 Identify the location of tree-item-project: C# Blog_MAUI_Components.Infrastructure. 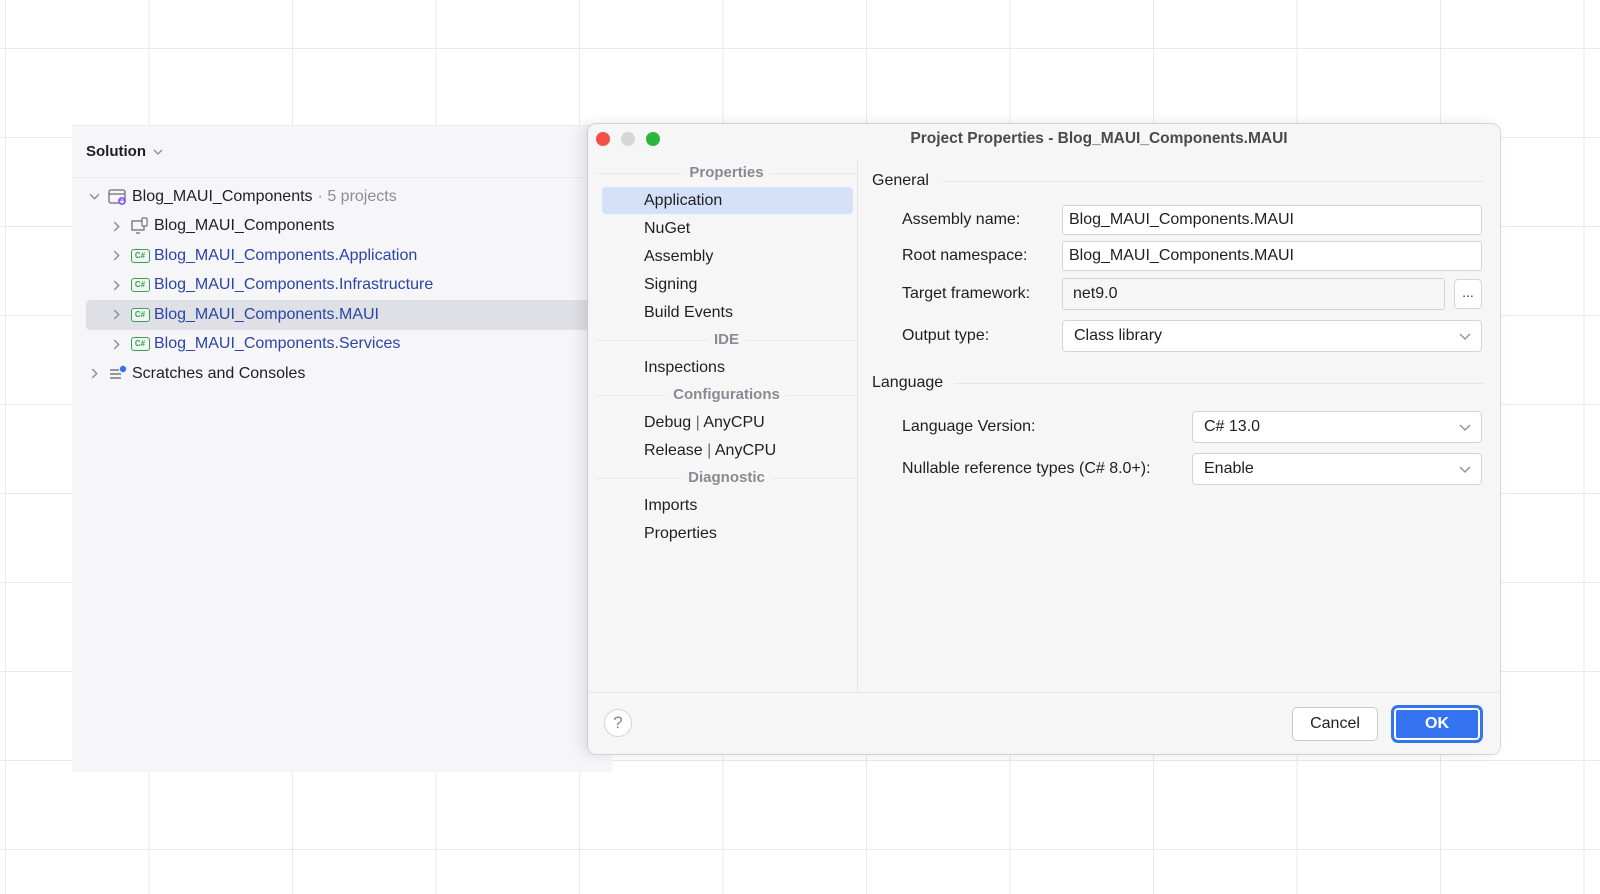
(342, 286).